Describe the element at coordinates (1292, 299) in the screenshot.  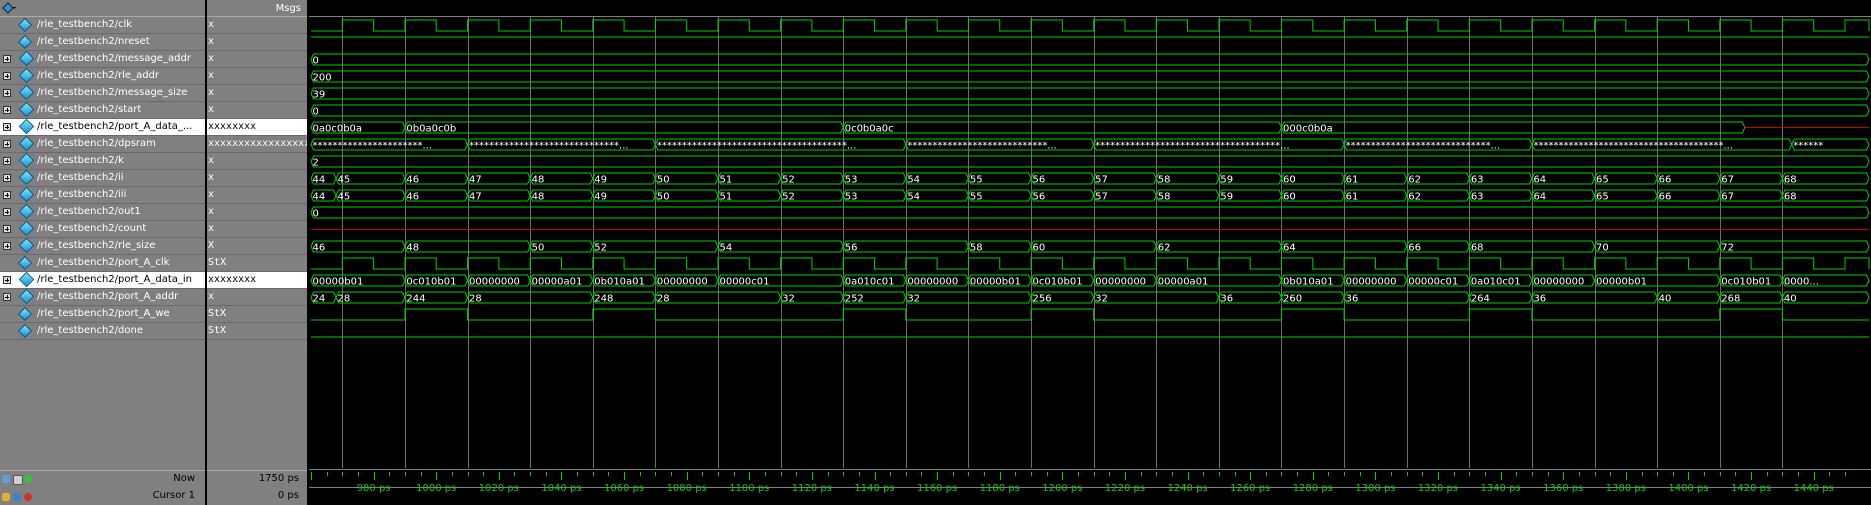
I see `bus-value-label: 260` at that location.